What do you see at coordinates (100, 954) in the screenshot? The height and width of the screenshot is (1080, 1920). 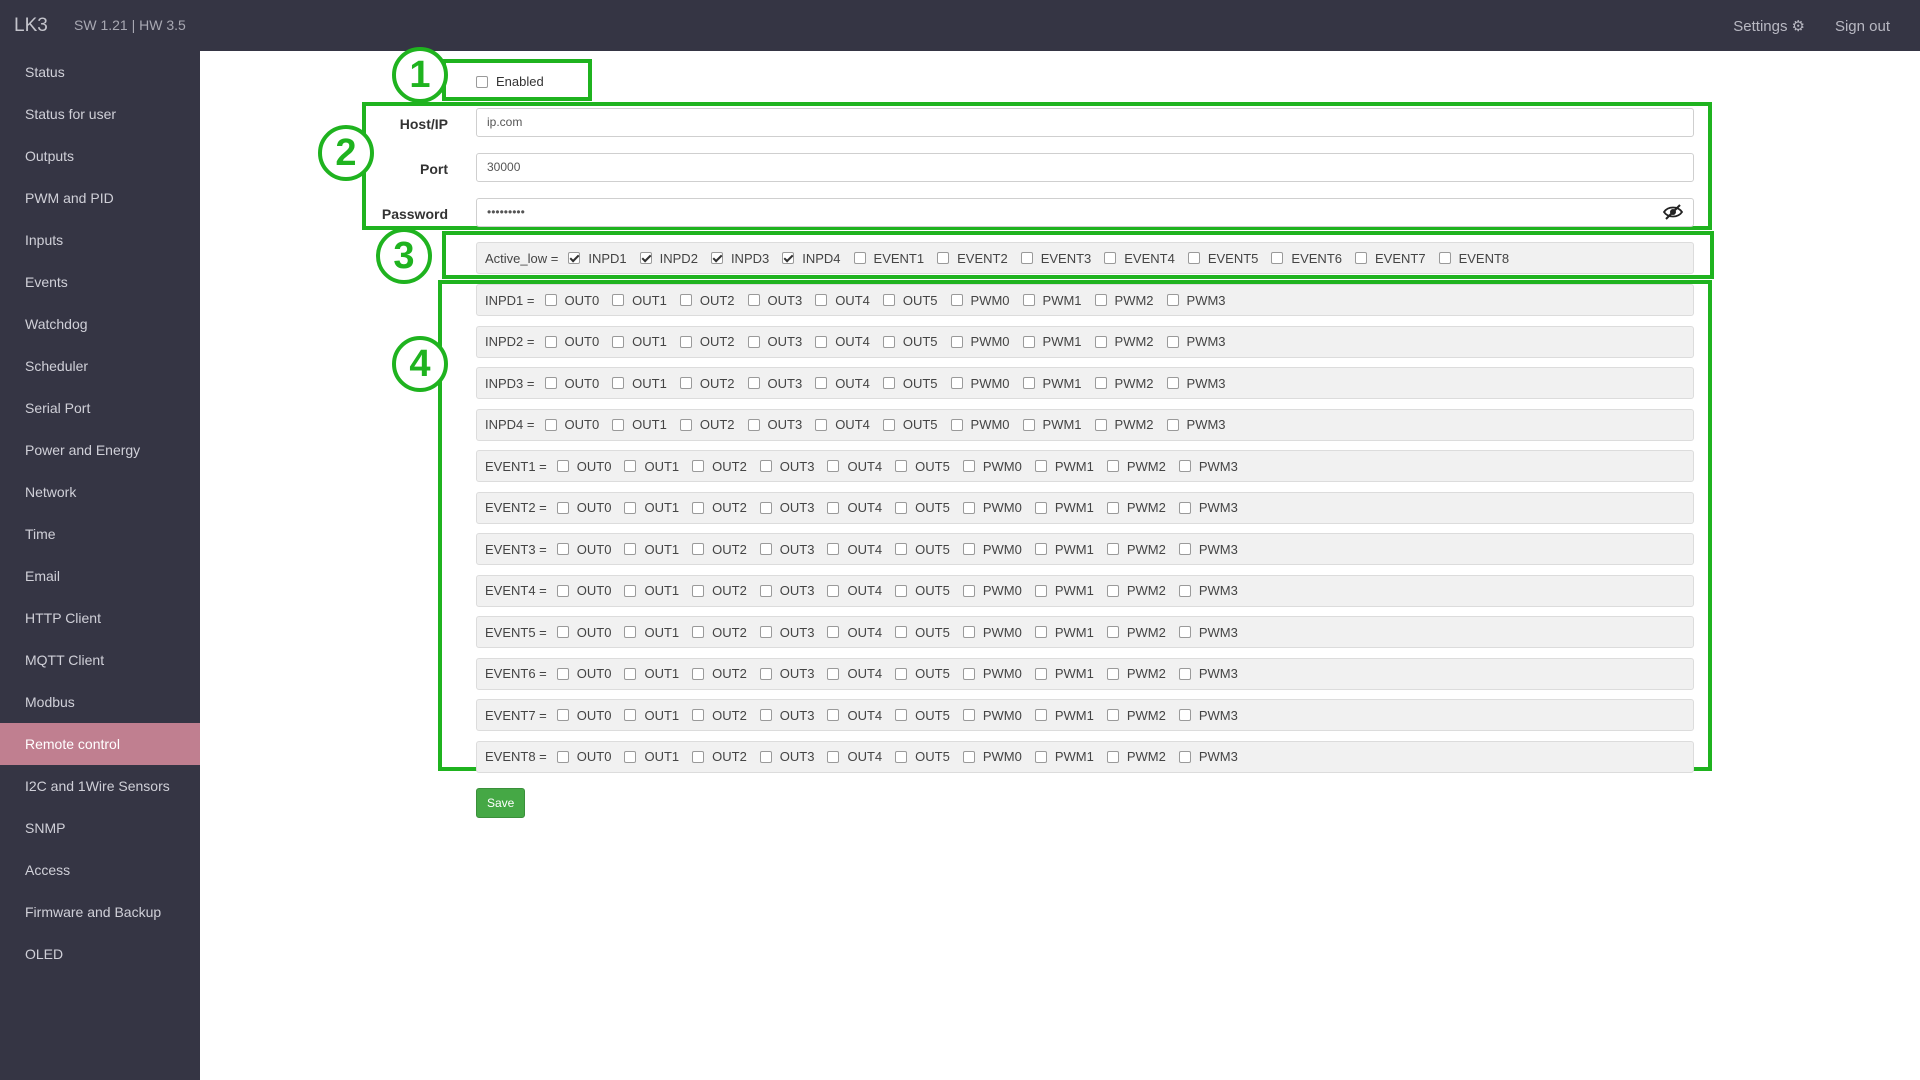 I see `sidebar-item-oled: OLED` at bounding box center [100, 954].